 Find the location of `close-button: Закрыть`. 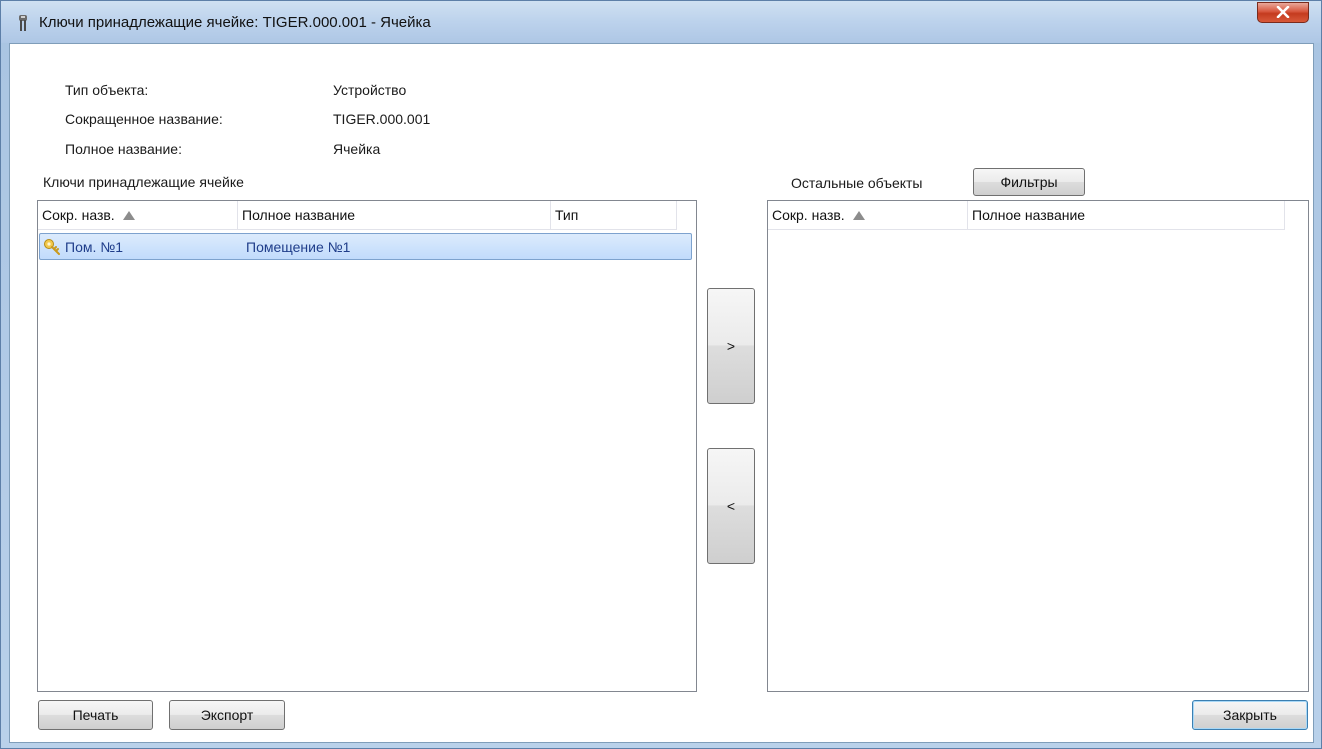

close-button: Закрыть is located at coordinates (1250, 715).